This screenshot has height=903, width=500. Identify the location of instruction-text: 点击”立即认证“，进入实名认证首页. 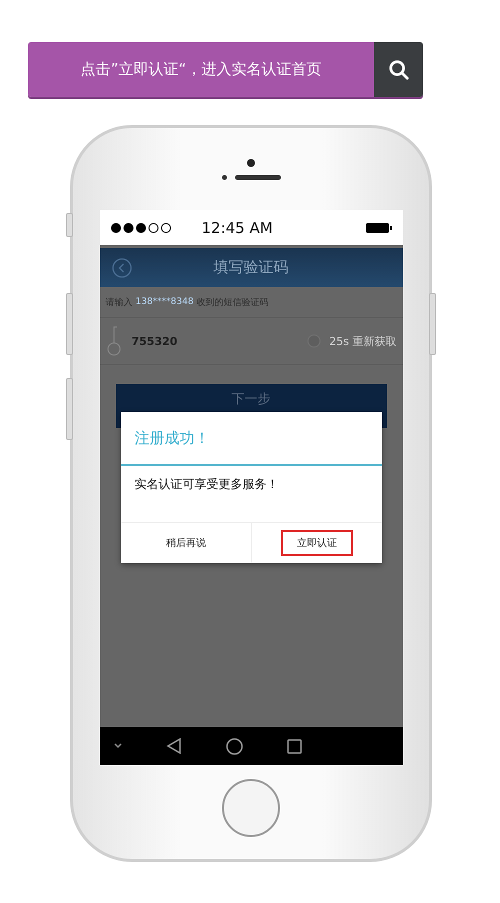
(201, 69).